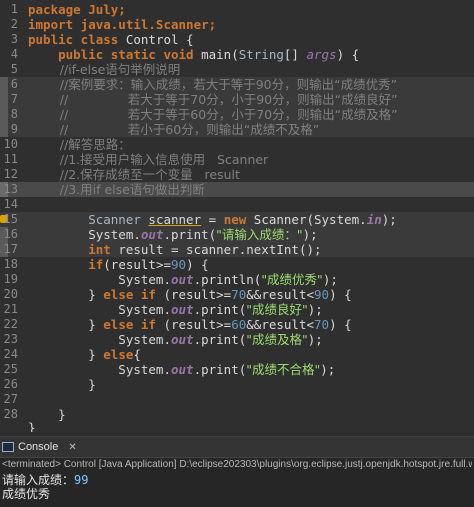 This screenshot has width=474, height=507. What do you see at coordinates (10, 354) in the screenshot?
I see `line-number: 24` at bounding box center [10, 354].